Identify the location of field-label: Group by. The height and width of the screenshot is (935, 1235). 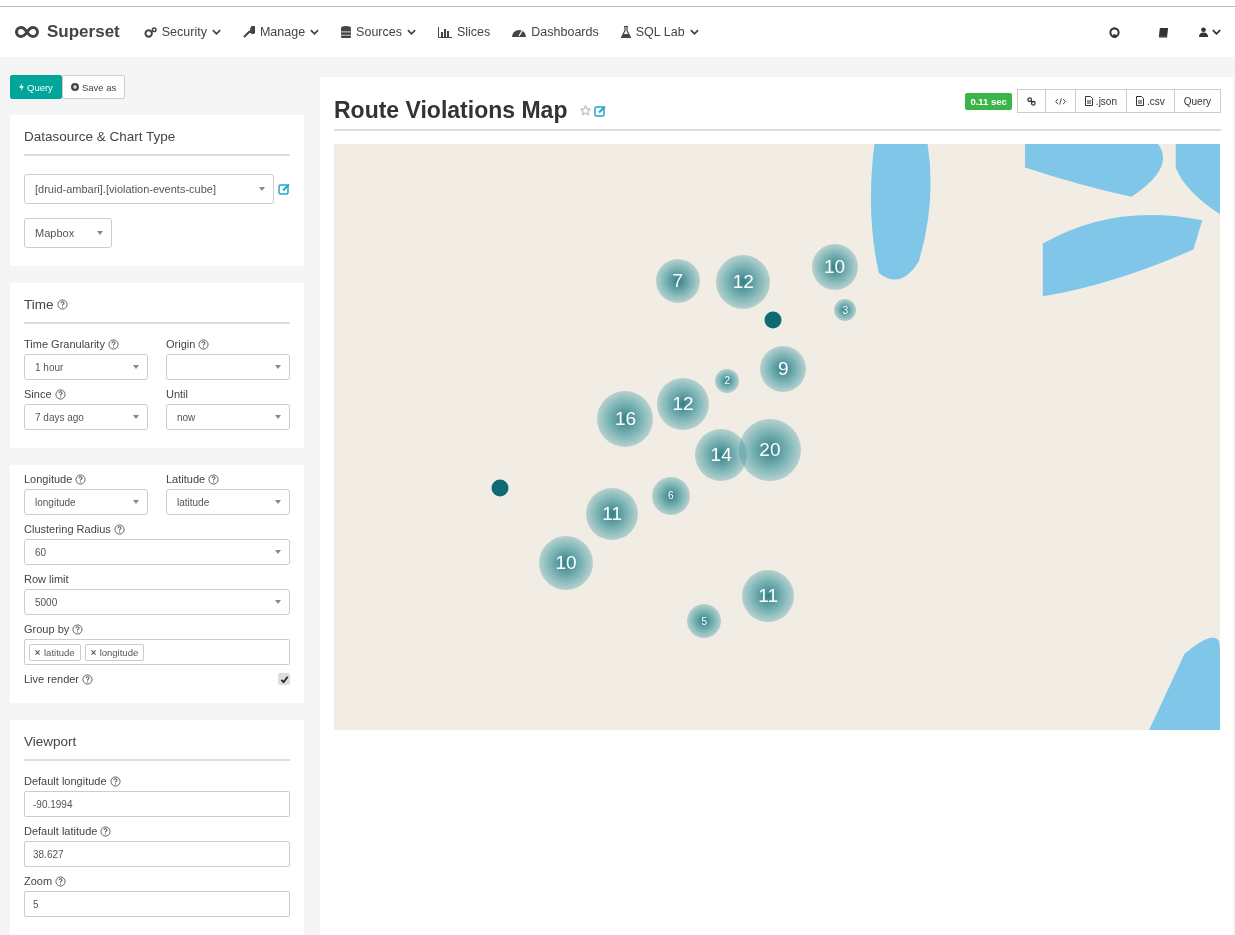
(47, 629).